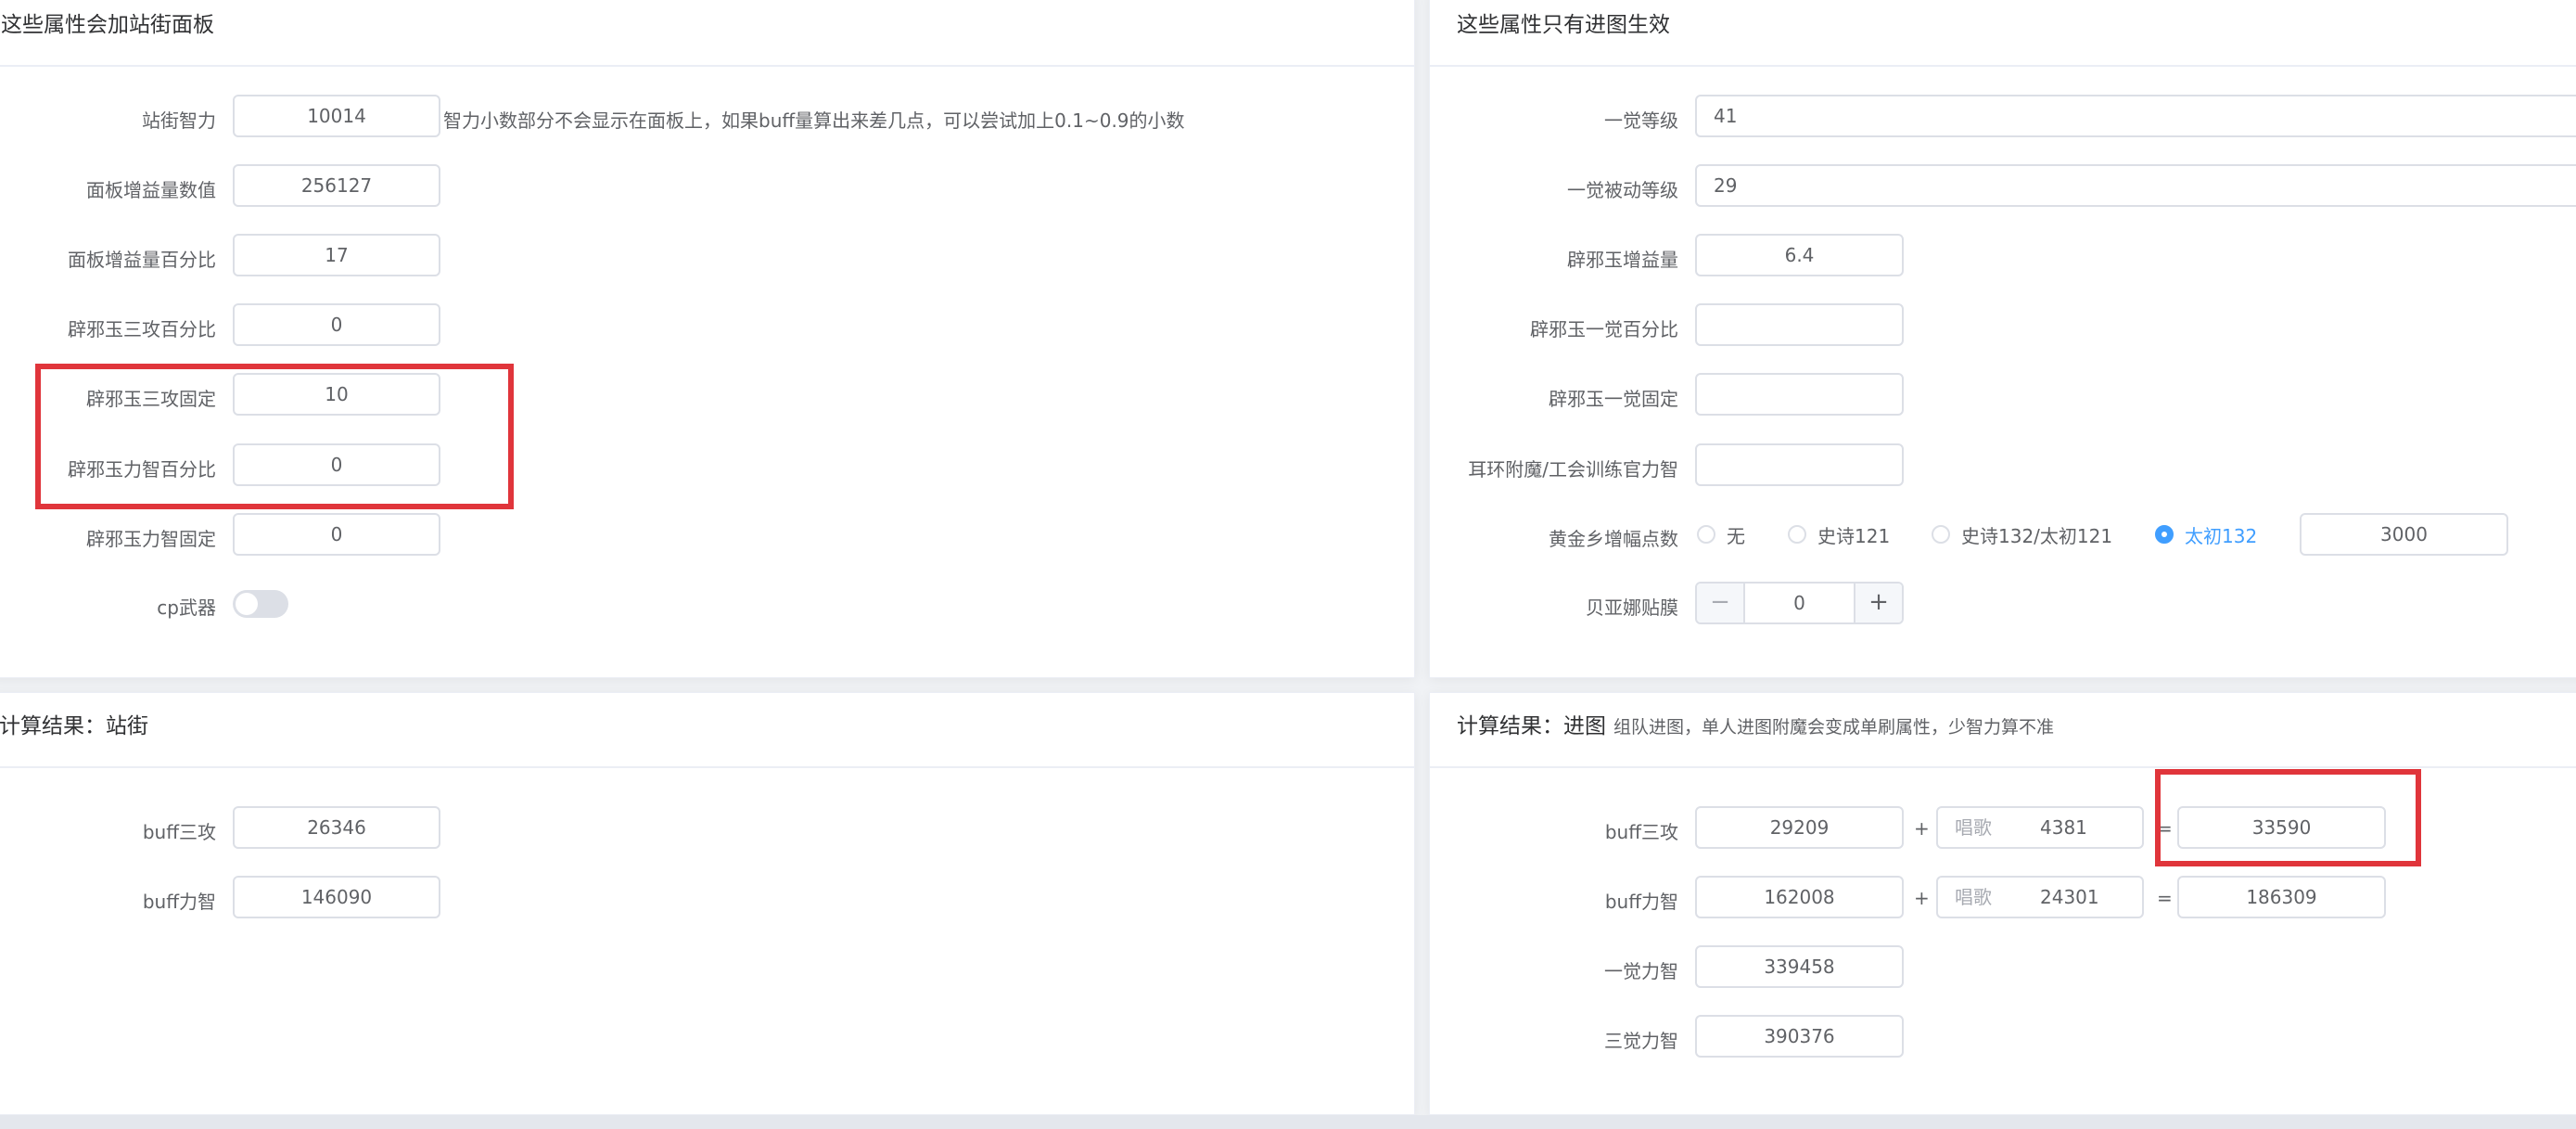 Image resolution: width=2576 pixels, height=1129 pixels. What do you see at coordinates (1531, 726) in the screenshot?
I see `panel-title-text: 计算结果：进图` at bounding box center [1531, 726].